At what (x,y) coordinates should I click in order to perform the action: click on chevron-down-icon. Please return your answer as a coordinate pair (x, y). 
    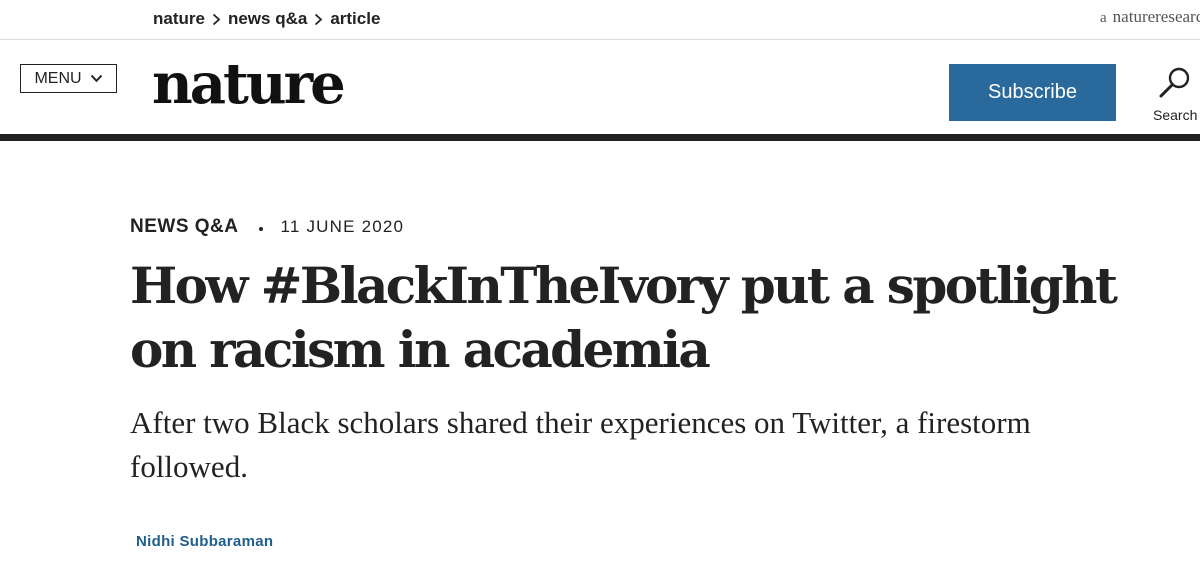
    Looking at the image, I should click on (96, 79).